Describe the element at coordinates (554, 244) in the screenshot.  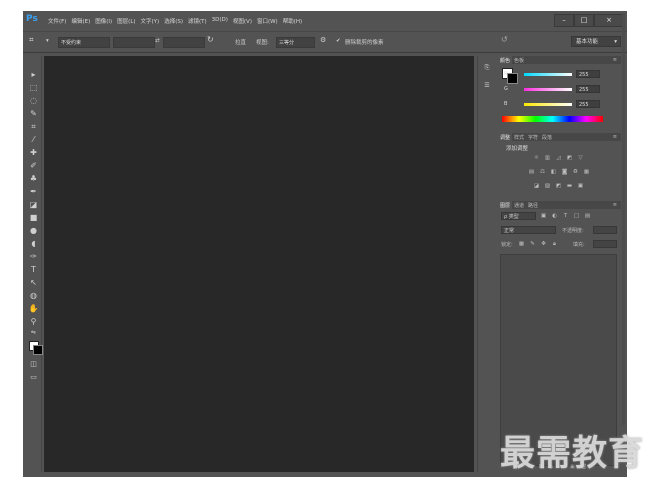
I see `lock-all-icon: 🔒︎` at that location.